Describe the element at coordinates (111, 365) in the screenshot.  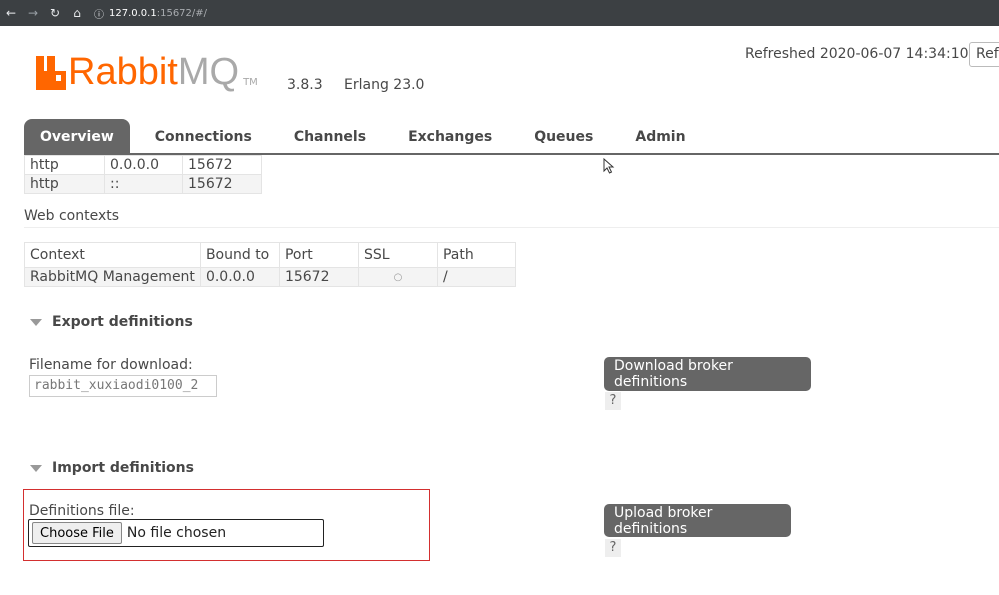
I see `filename-label: Filename for download:` at that location.